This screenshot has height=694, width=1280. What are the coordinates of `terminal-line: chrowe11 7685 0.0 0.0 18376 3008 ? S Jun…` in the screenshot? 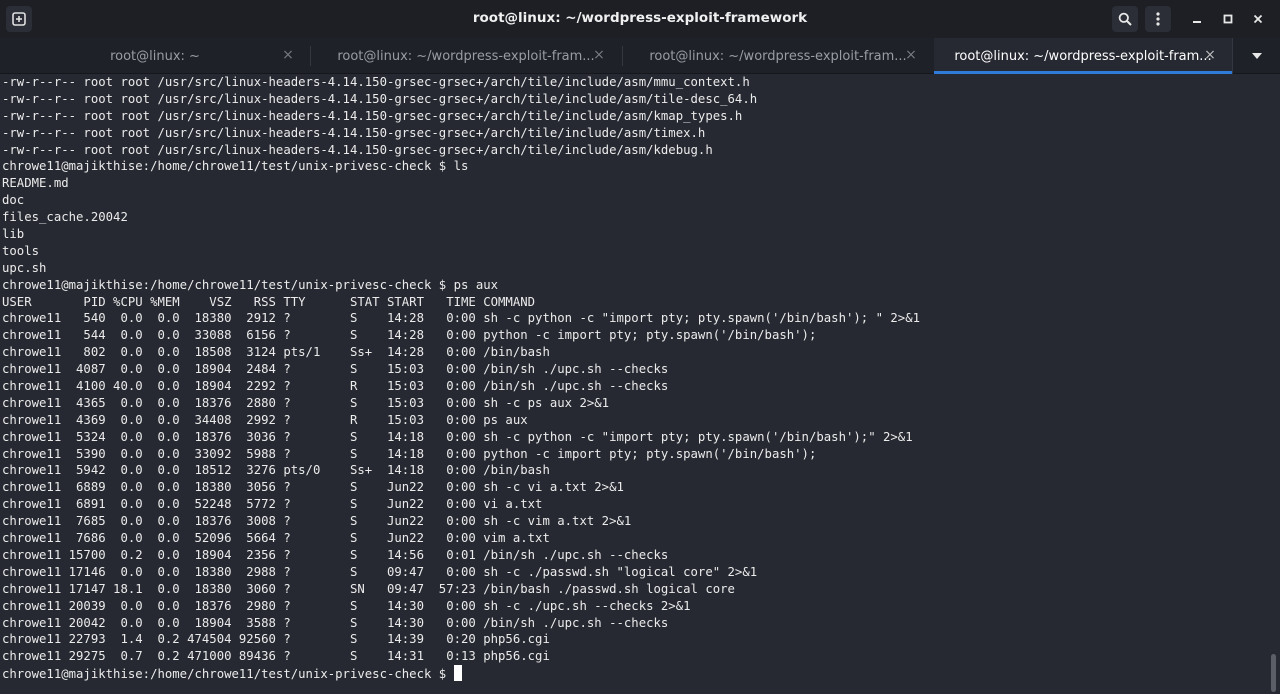 It's located at (317, 521).